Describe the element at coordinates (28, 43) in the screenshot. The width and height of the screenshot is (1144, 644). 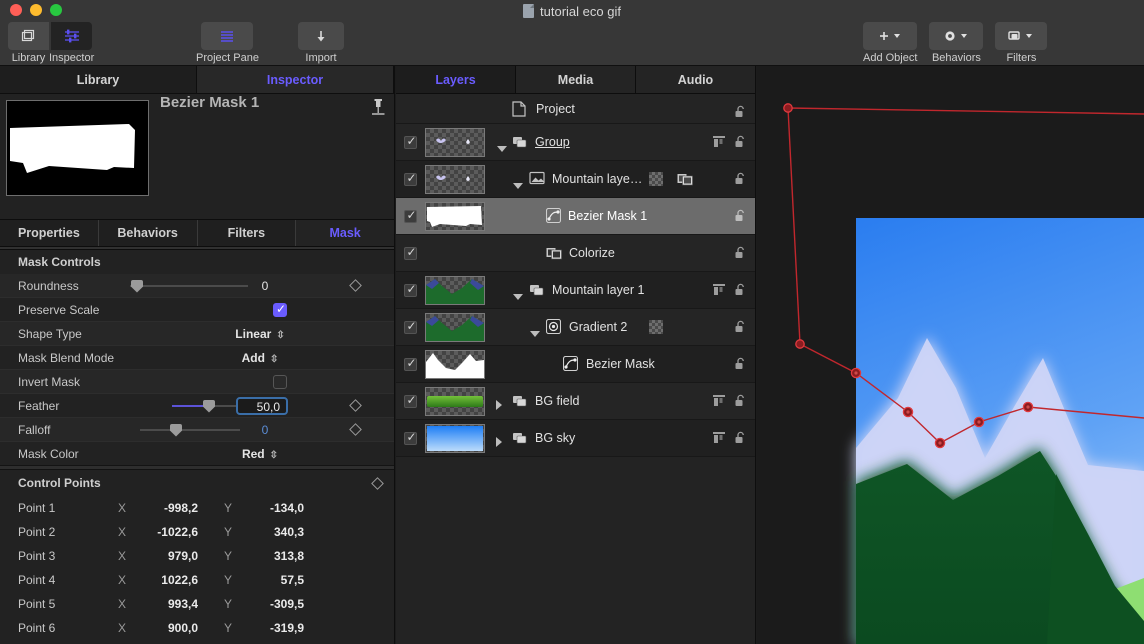
I see `toolbar-library-button: Library` at that location.